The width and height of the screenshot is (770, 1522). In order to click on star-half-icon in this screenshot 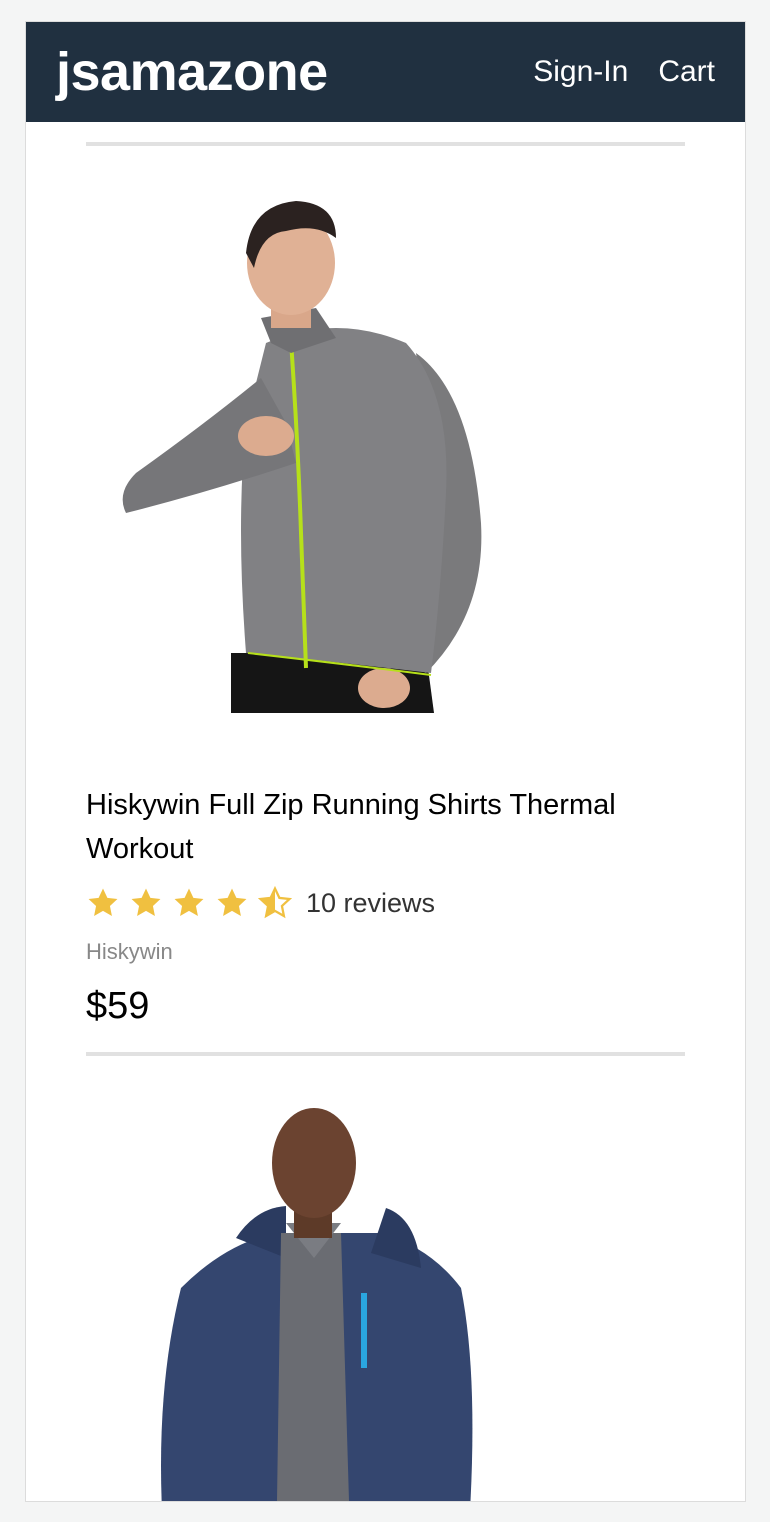, I will do `click(275, 902)`.